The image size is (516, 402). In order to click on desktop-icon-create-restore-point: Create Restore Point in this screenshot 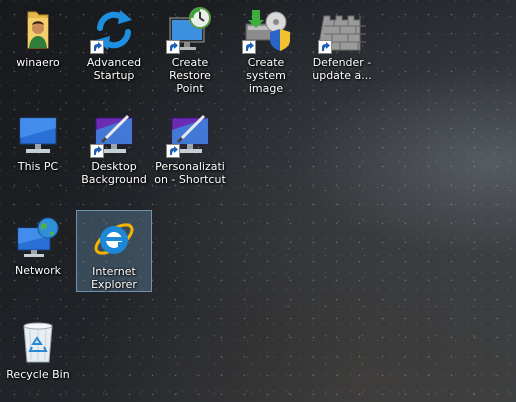, I will do `click(190, 48)`.